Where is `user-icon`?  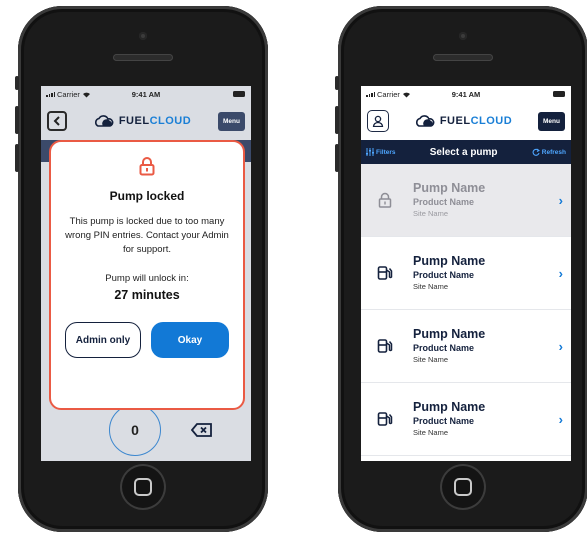 user-icon is located at coordinates (378, 121).